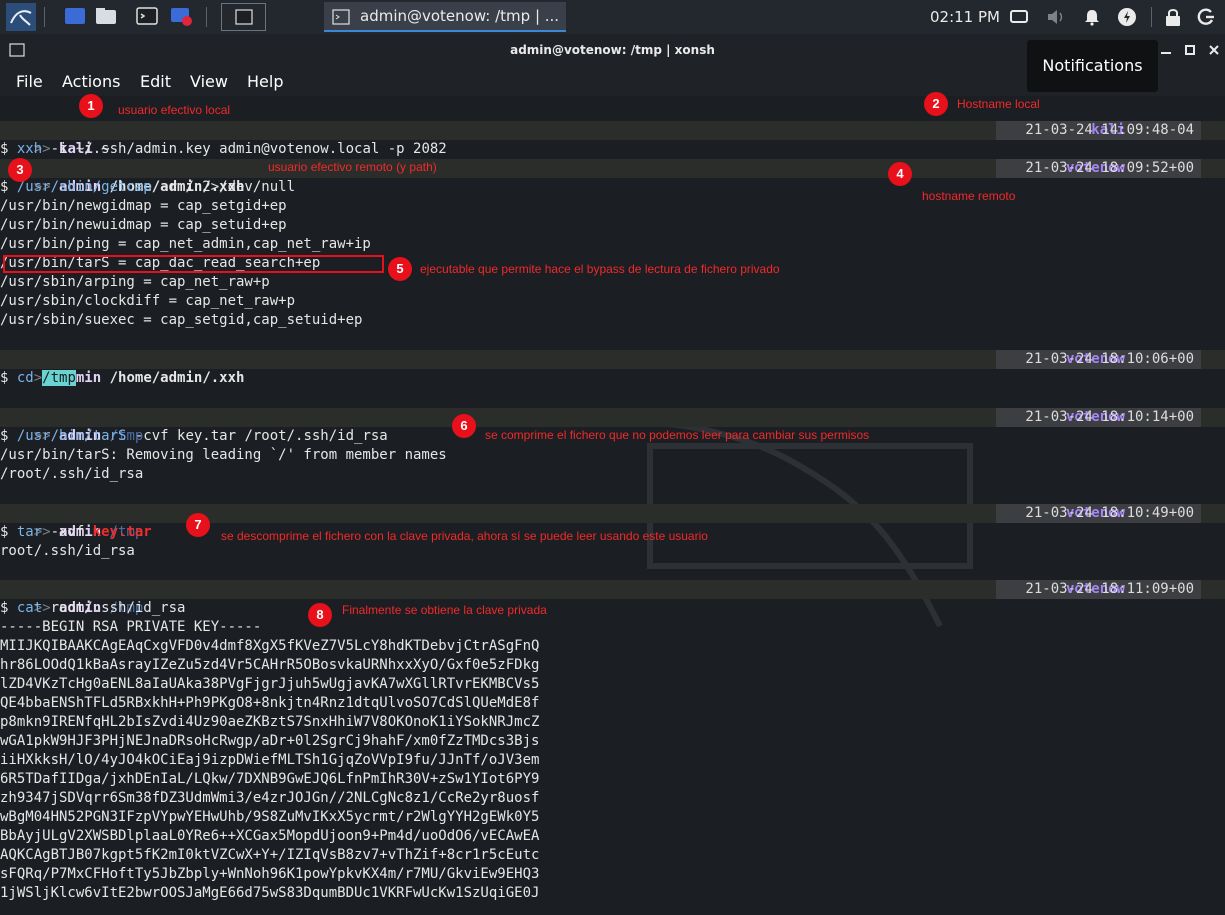 This screenshot has width=1225, height=915. What do you see at coordinates (444, 610) in the screenshot?
I see `annotation-text-8: Finalmente se obtiene la clave privada` at bounding box center [444, 610].